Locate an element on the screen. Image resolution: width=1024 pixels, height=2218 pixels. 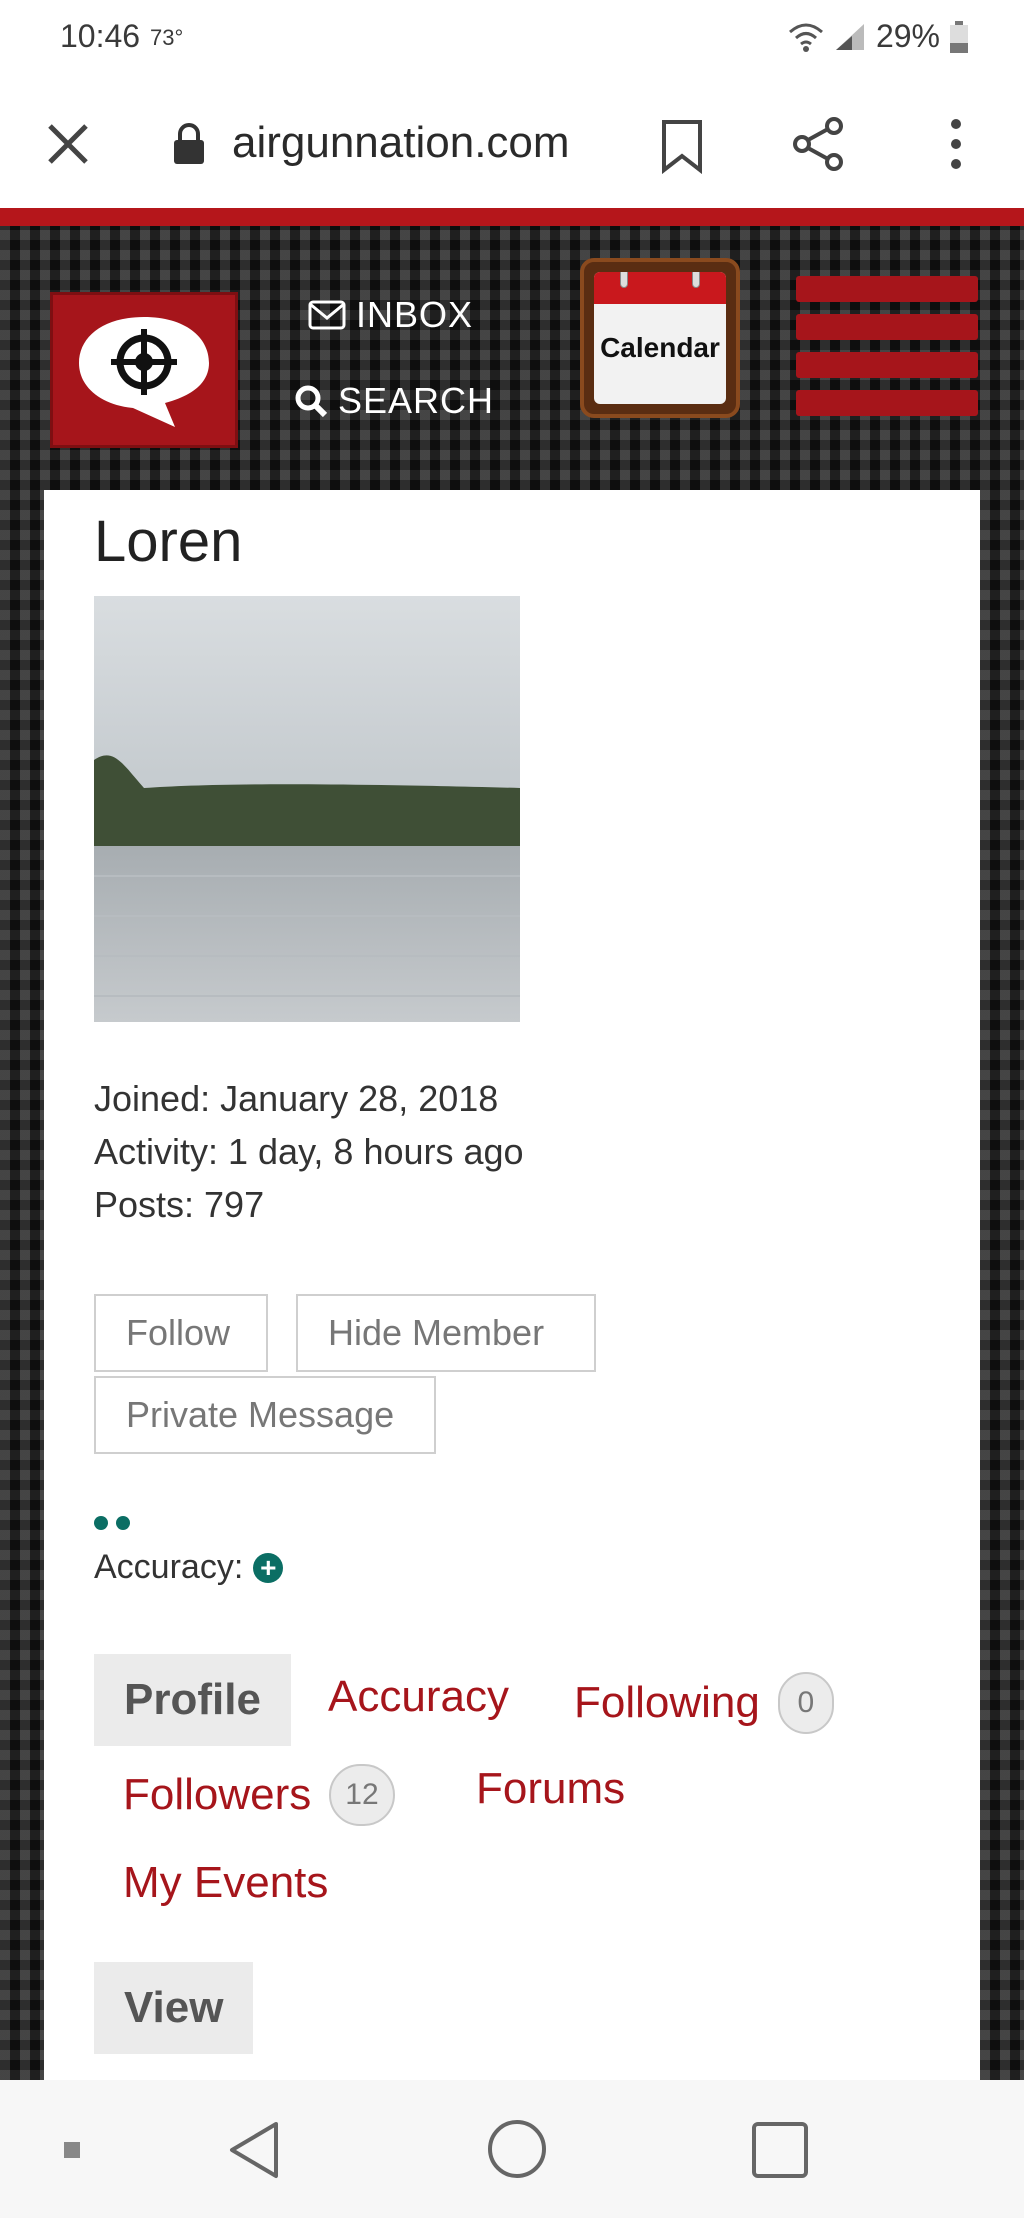
calendar-label: Calendar is located at coordinates (660, 347).